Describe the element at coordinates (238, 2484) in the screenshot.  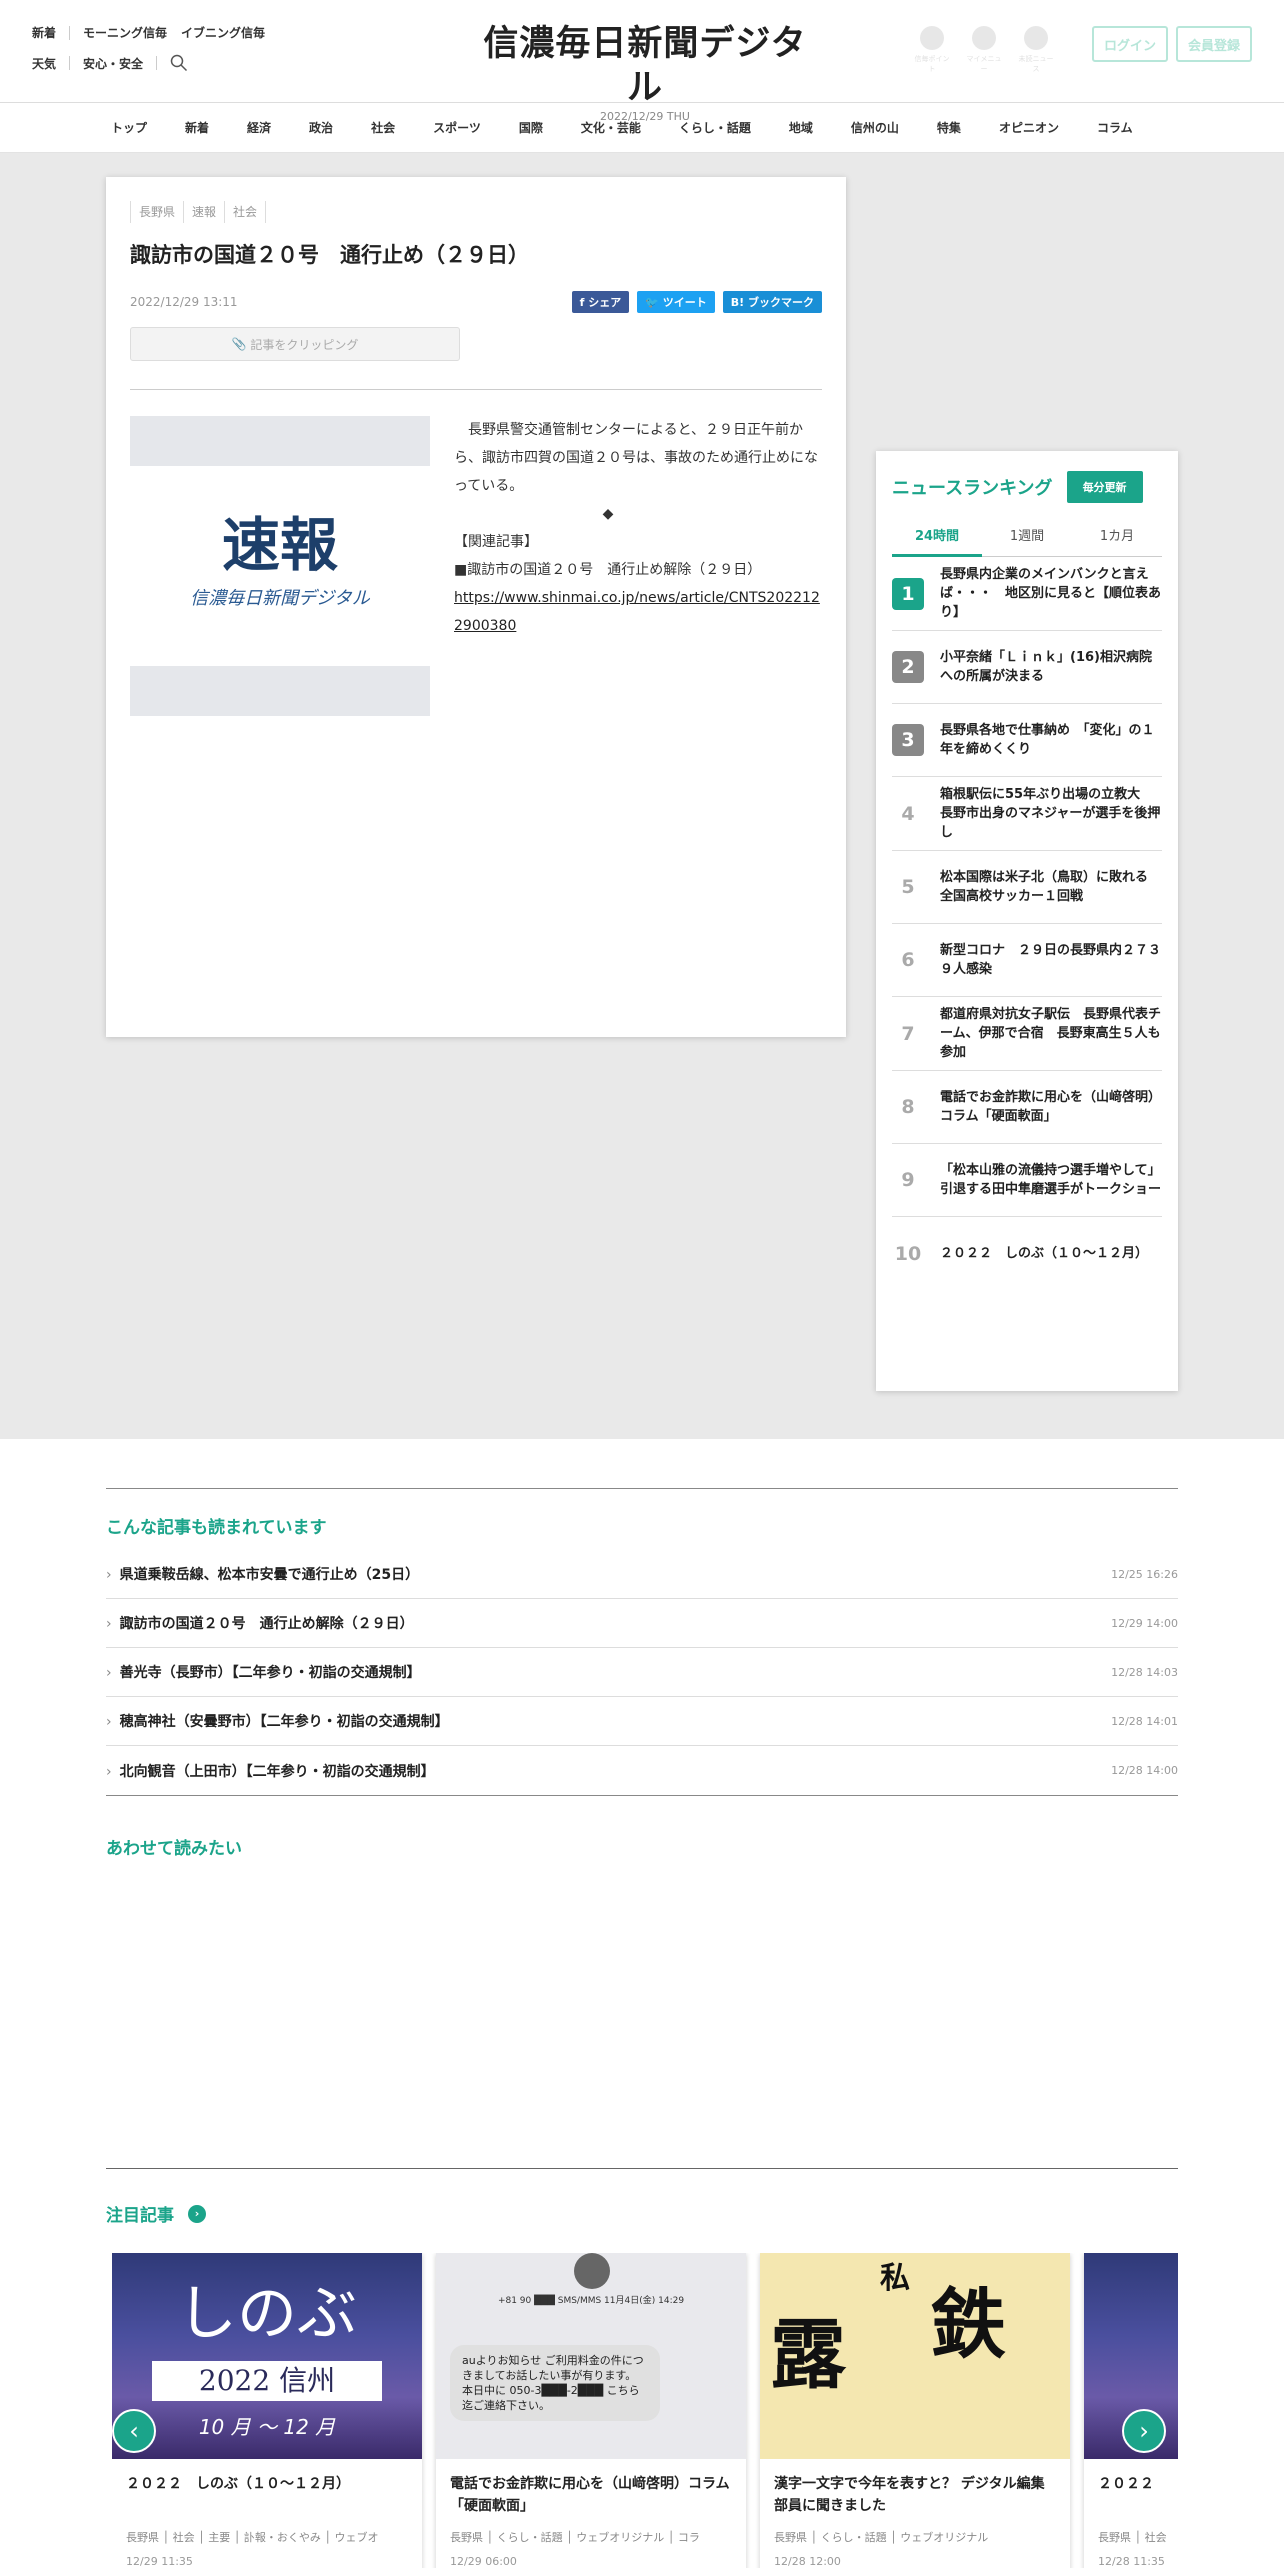
I see `card-title: ２０２２ しのぶ（１０～１２月）` at that location.